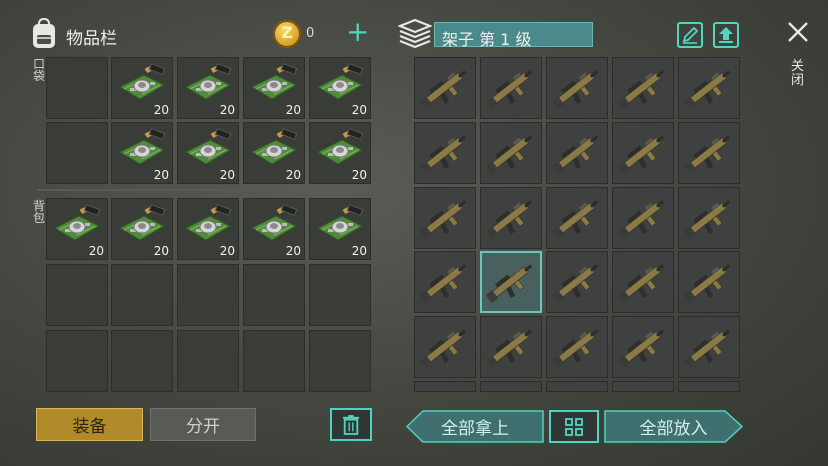  I want to click on close-button, so click(798, 32).